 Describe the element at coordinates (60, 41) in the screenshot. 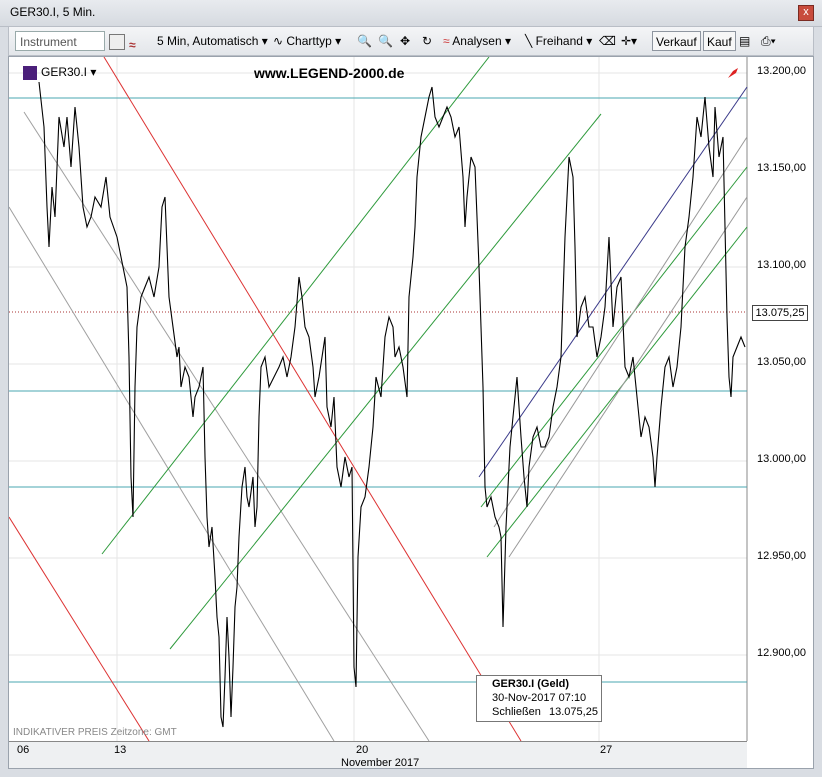

I see `instrument-input: Instrument` at that location.